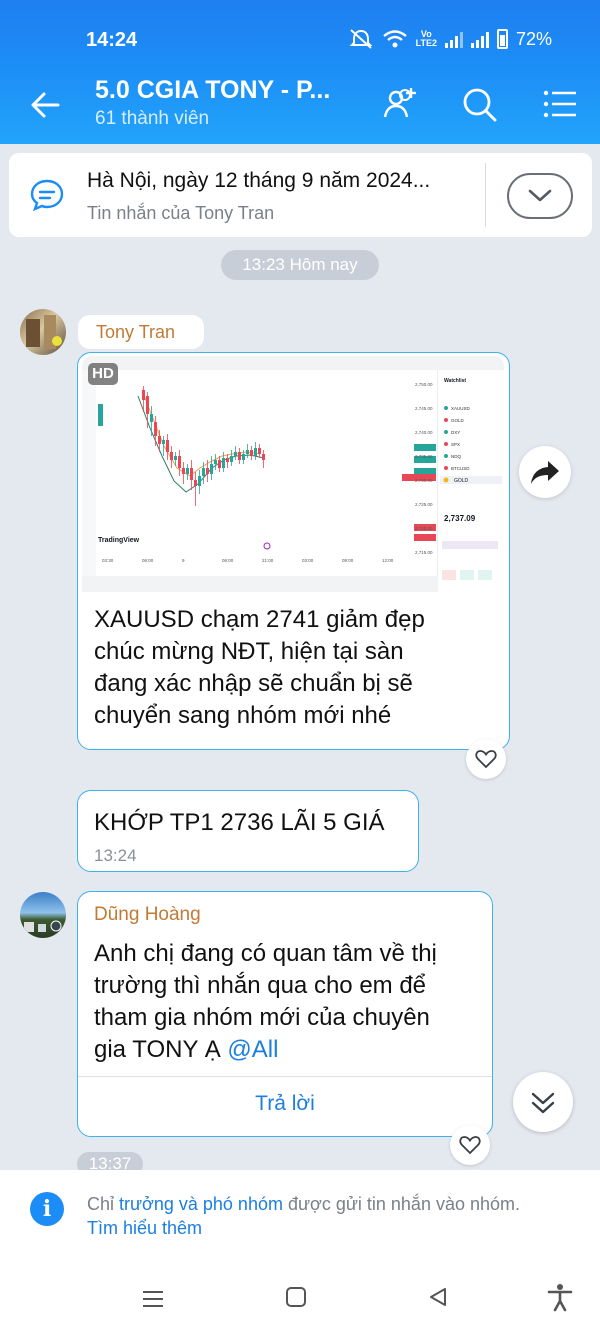 This screenshot has width=600, height=1333. Describe the element at coordinates (424, 528) in the screenshot. I see `price-tick-label: 2,720.00` at that location.